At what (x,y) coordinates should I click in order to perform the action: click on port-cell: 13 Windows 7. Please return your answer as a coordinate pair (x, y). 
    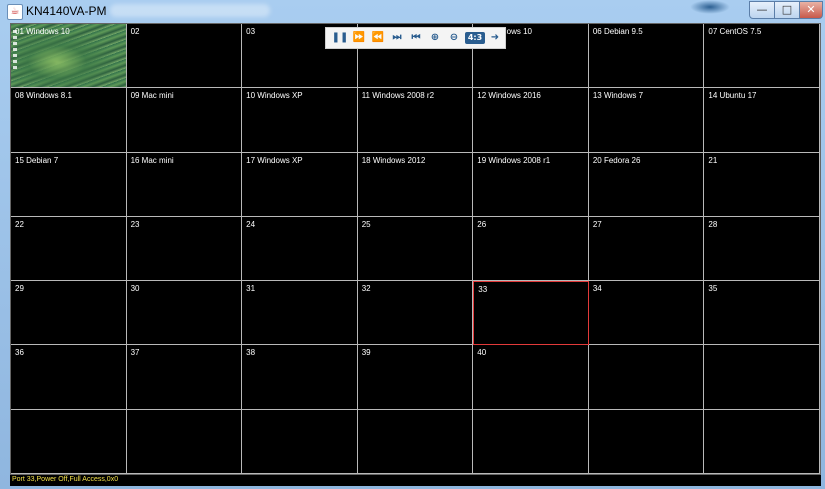
    Looking at the image, I should click on (646, 120).